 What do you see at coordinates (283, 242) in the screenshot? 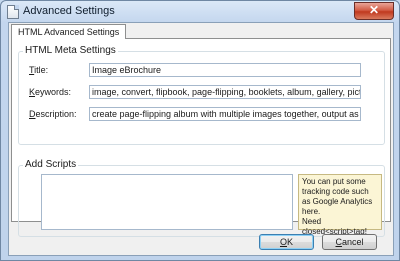
I see `ok-accel: O` at bounding box center [283, 242].